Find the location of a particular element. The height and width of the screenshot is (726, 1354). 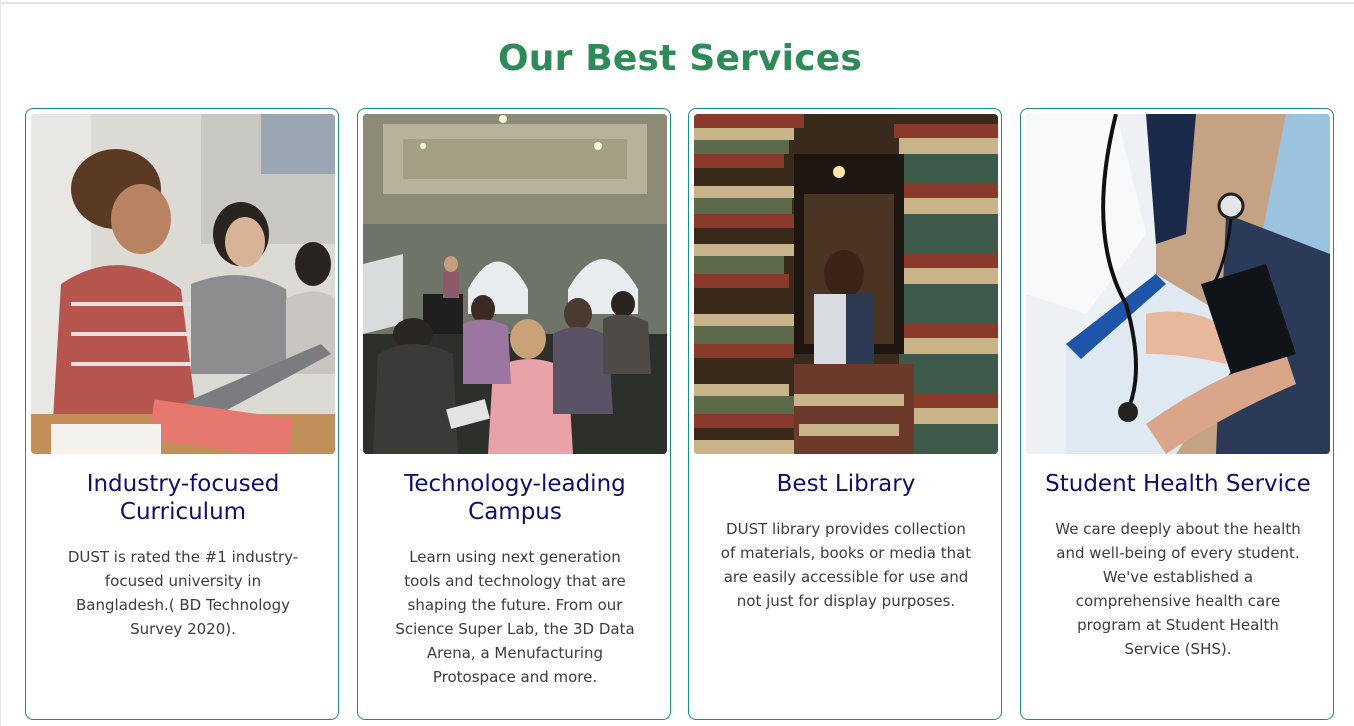

card-title: Technology-leading Campus is located at coordinates (515, 498).